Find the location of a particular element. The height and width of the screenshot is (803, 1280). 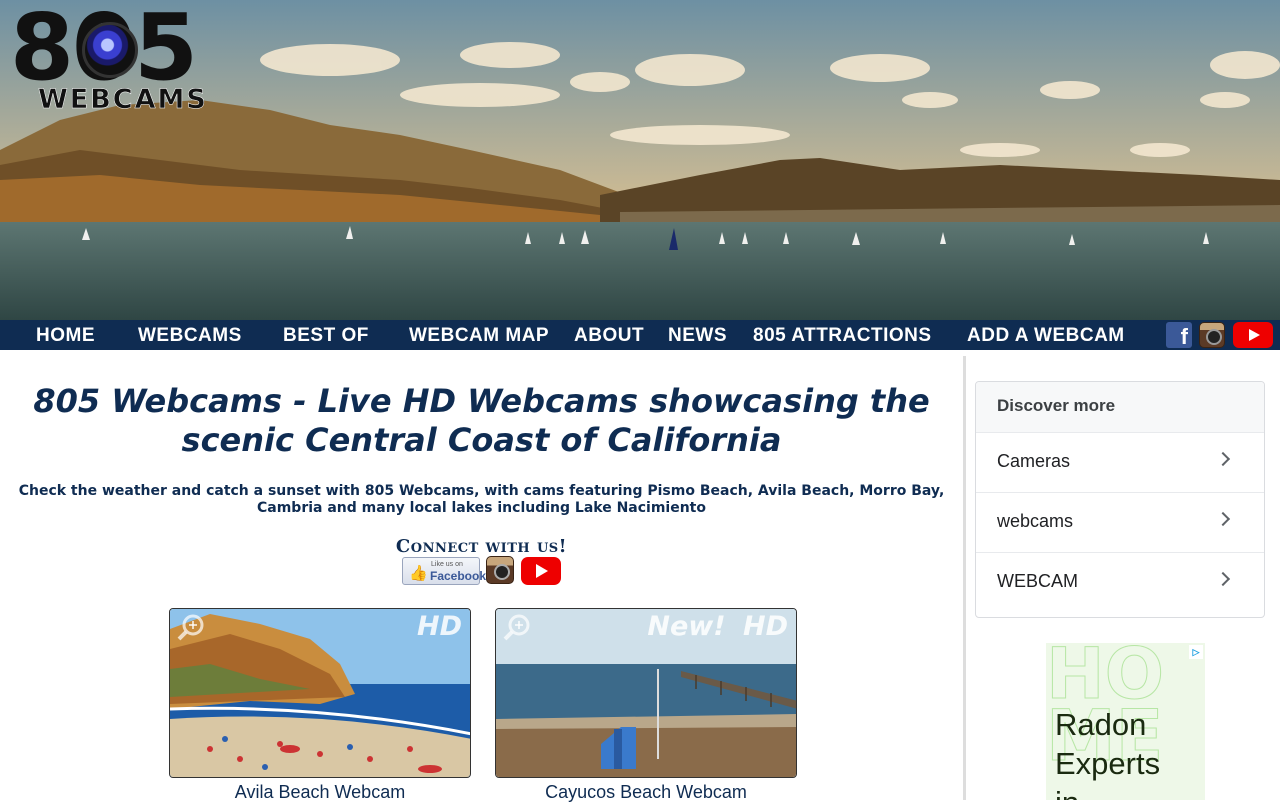

facebook-like-button: 👍 Like us on Facebook is located at coordinates (444, 571).